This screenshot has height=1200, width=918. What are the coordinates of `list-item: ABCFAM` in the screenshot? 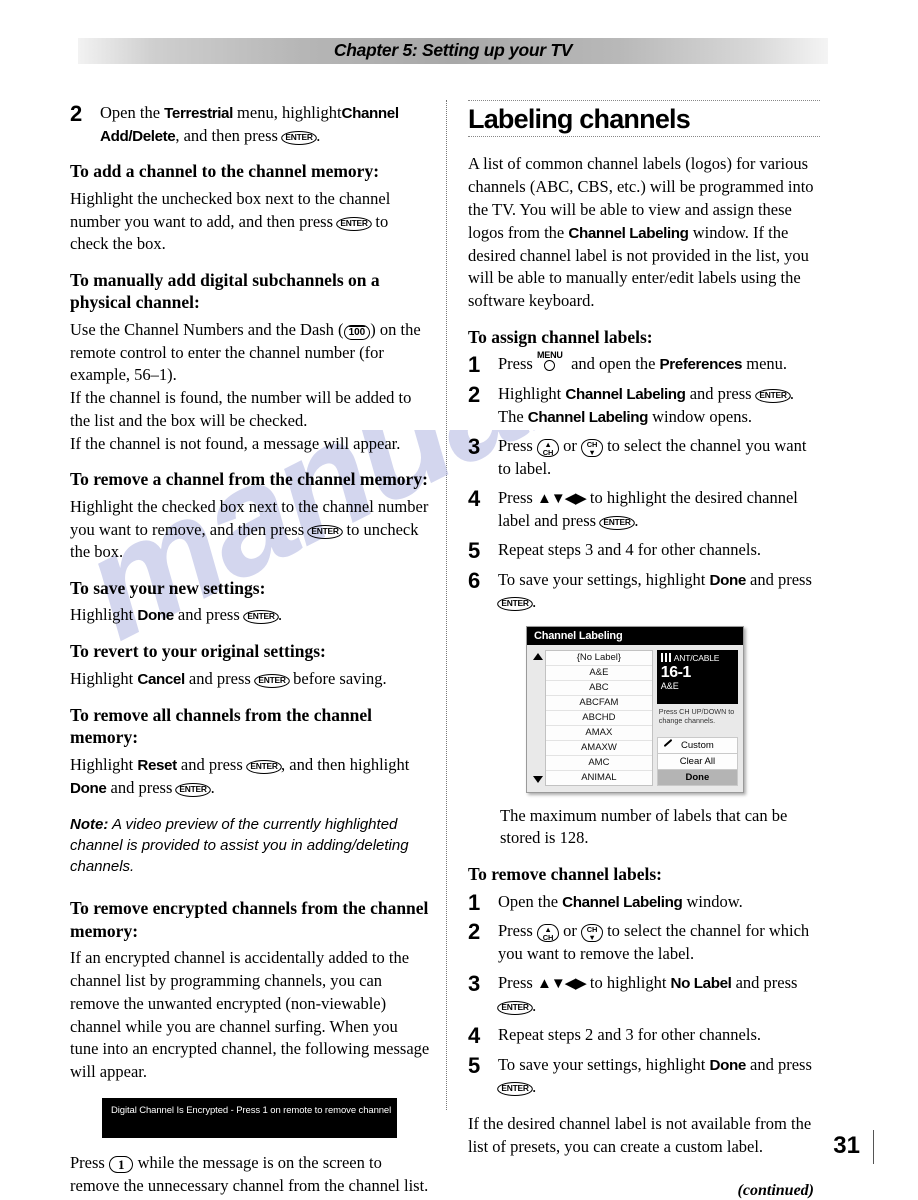 It's located at (599, 703).